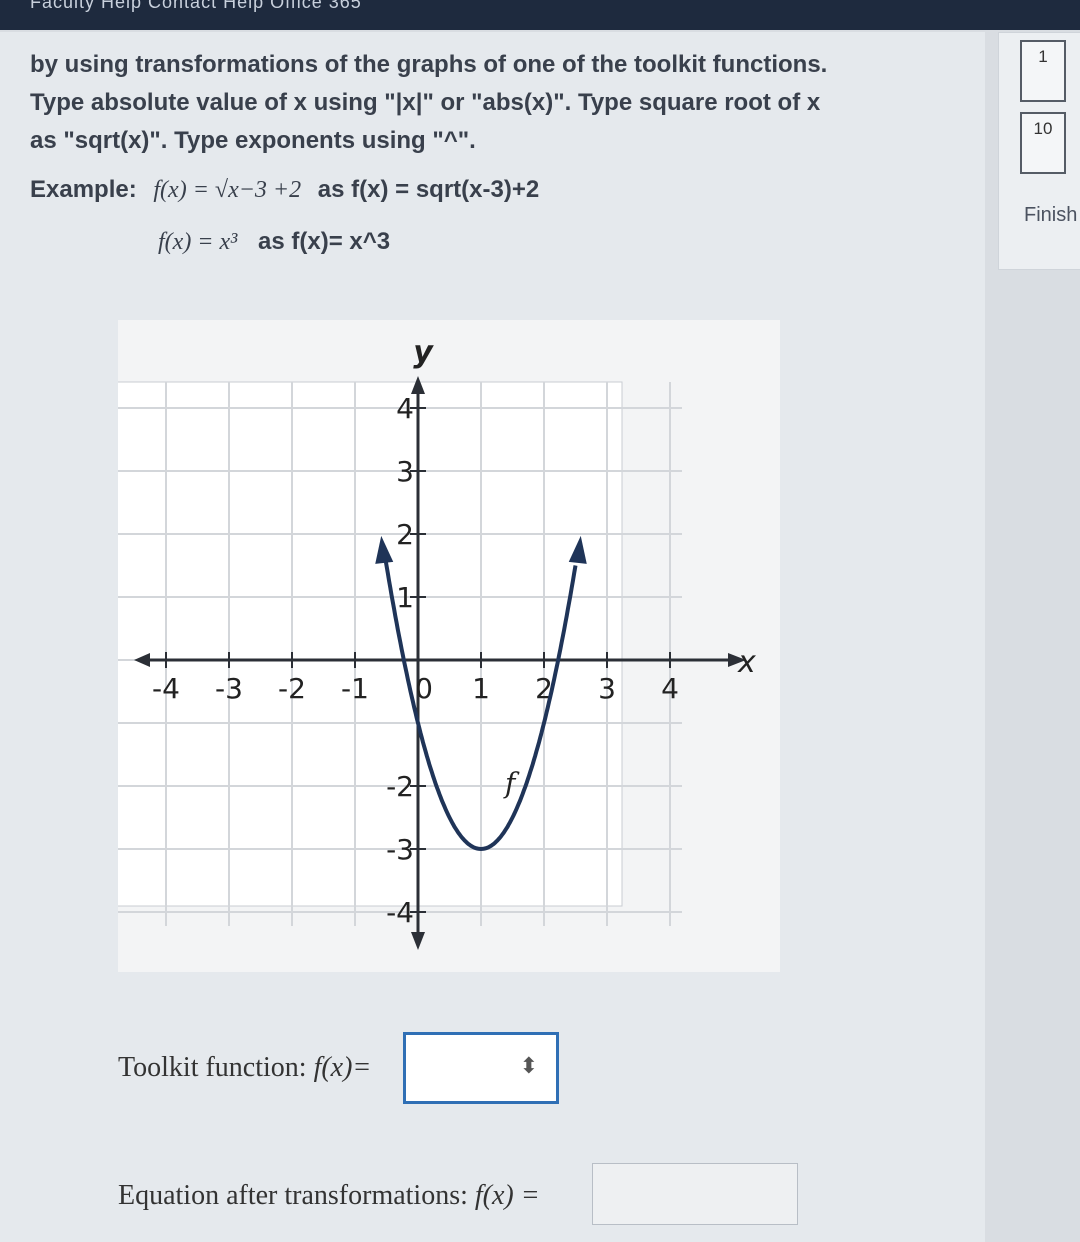 This screenshot has height=1242, width=1080. What do you see at coordinates (424, 688) in the screenshot?
I see `x-tick-label: 0` at bounding box center [424, 688].